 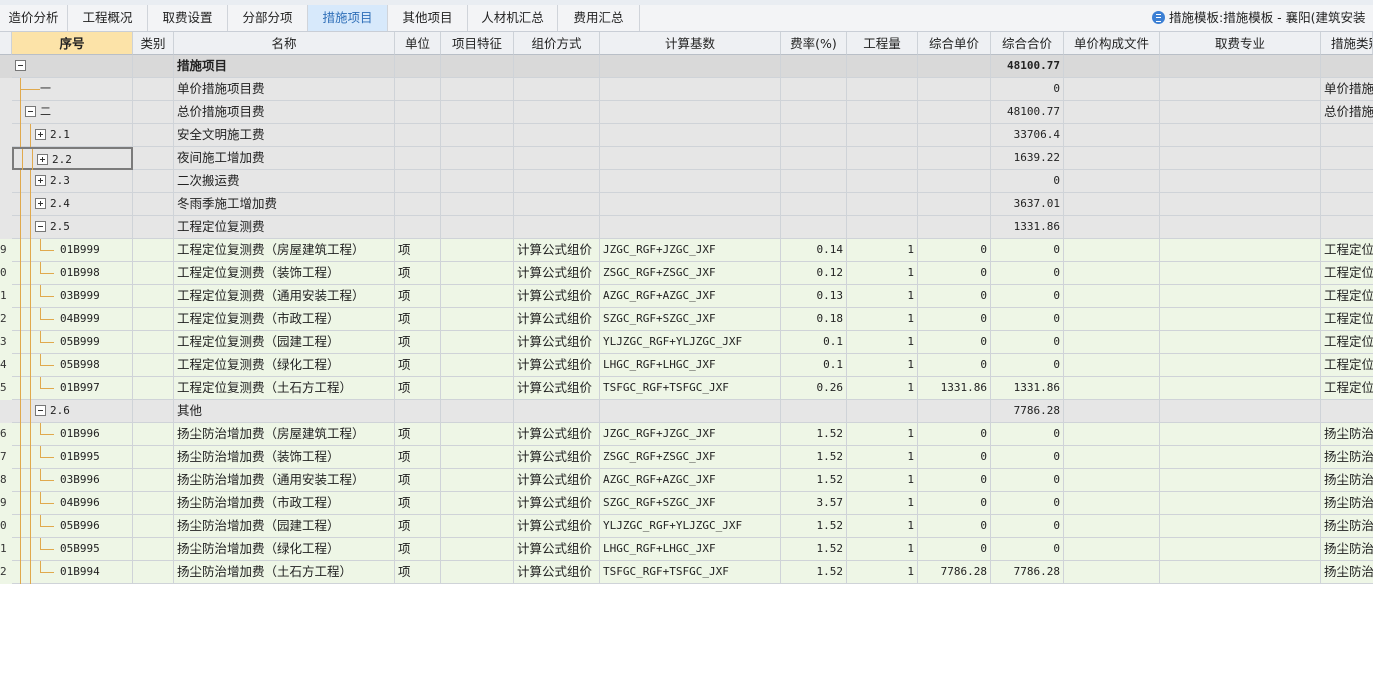 I want to click on calc-base-cell: ZSGC_RGF+ZSGC_JXF, so click(x=690, y=273).